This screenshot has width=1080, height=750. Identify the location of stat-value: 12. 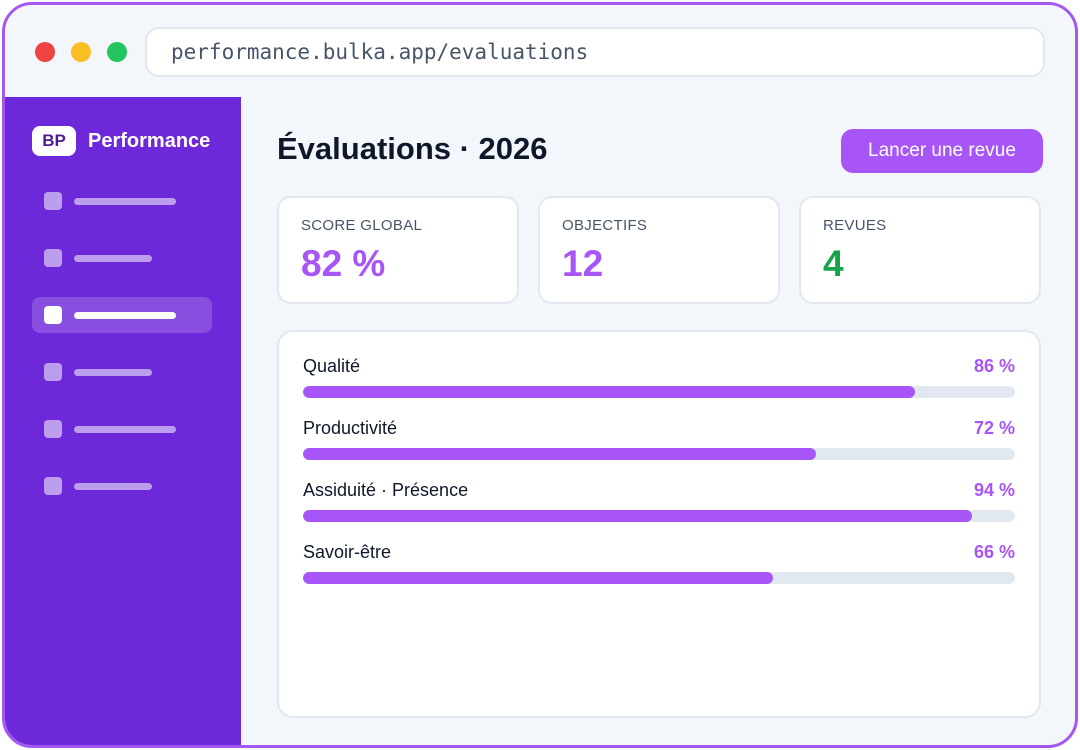
(583, 263).